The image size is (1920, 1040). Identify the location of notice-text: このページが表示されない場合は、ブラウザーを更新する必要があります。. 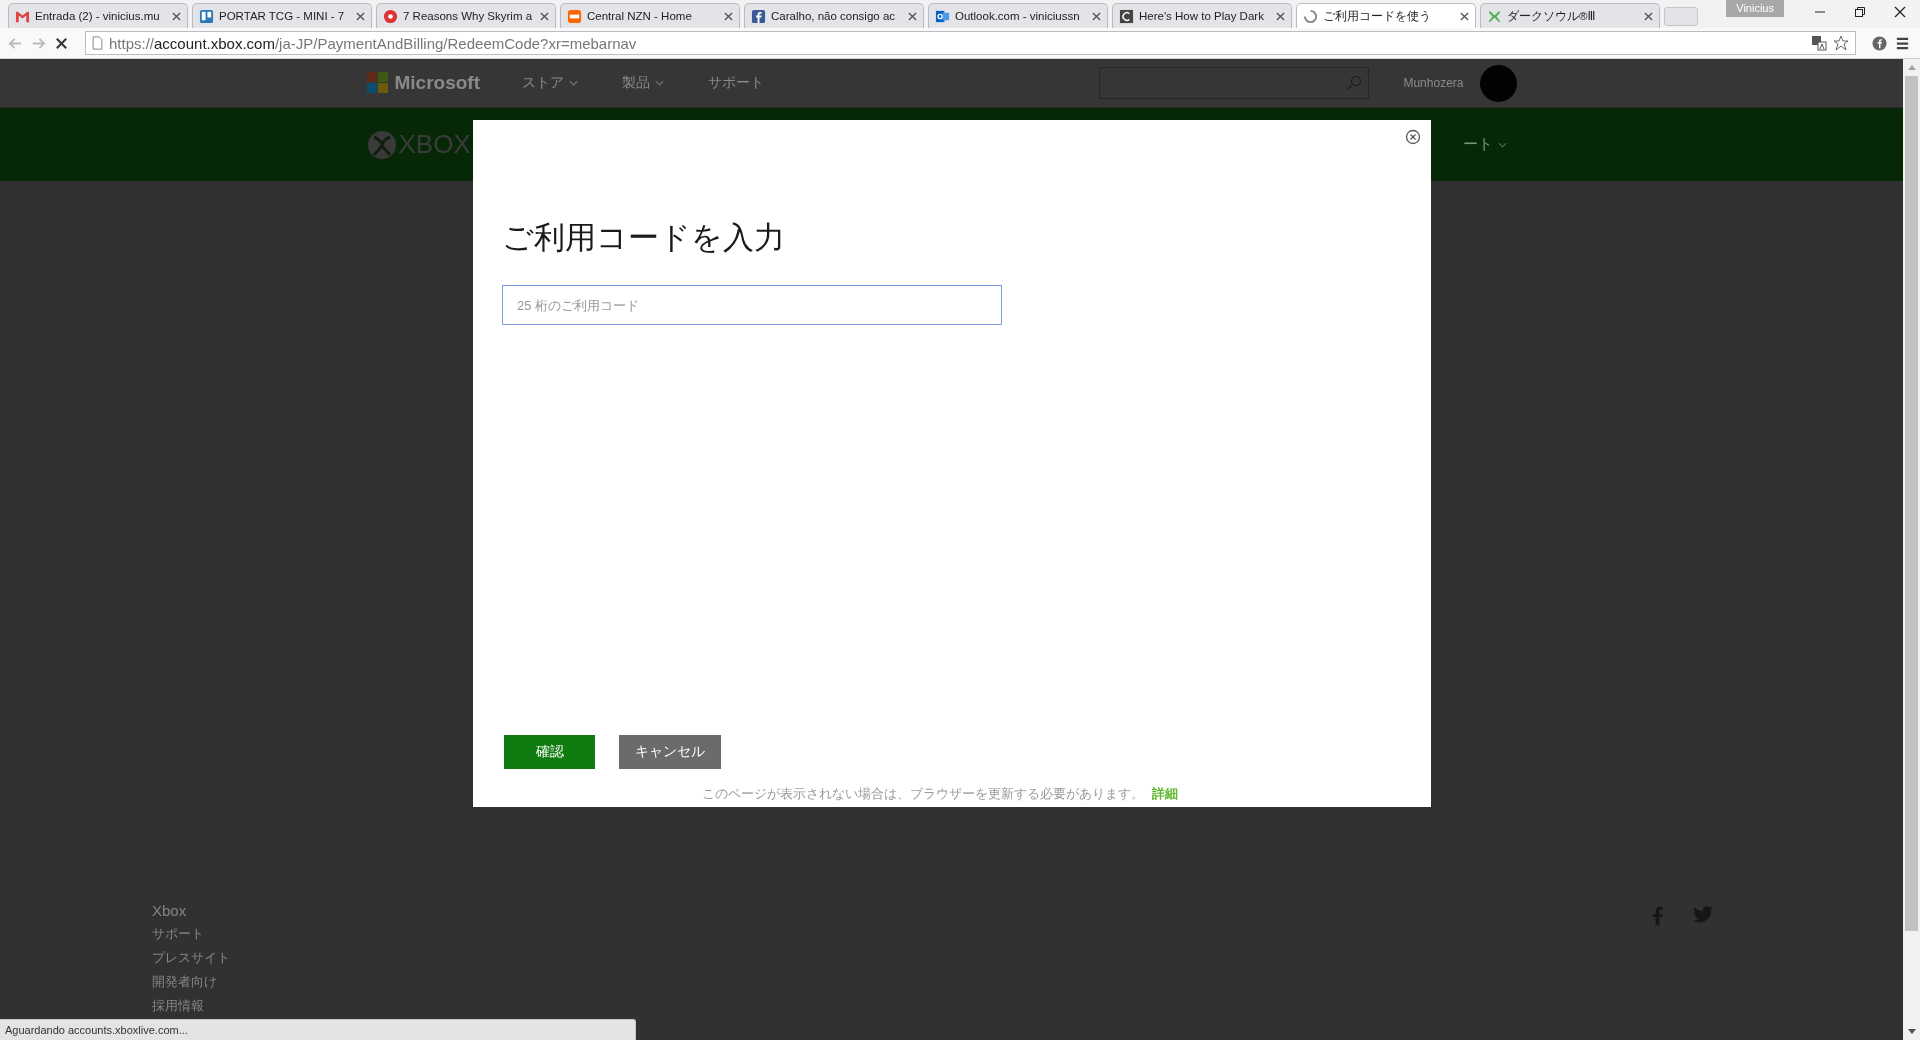
(923, 794).